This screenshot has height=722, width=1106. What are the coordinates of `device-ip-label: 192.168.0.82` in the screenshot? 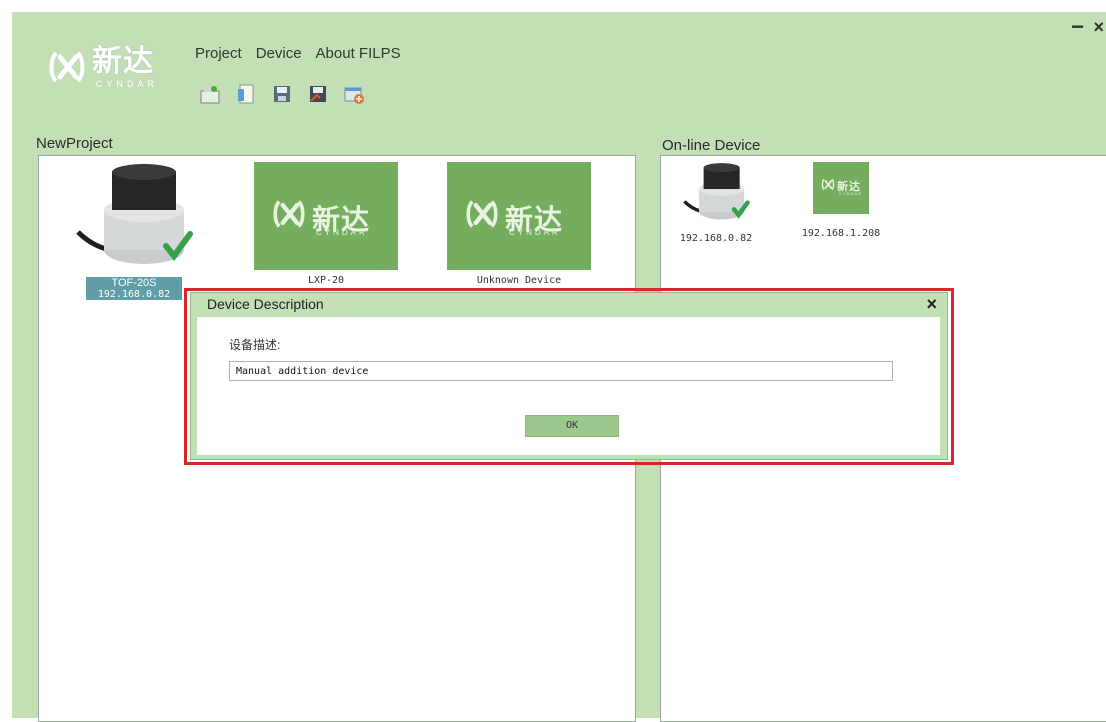 It's located at (134, 294).